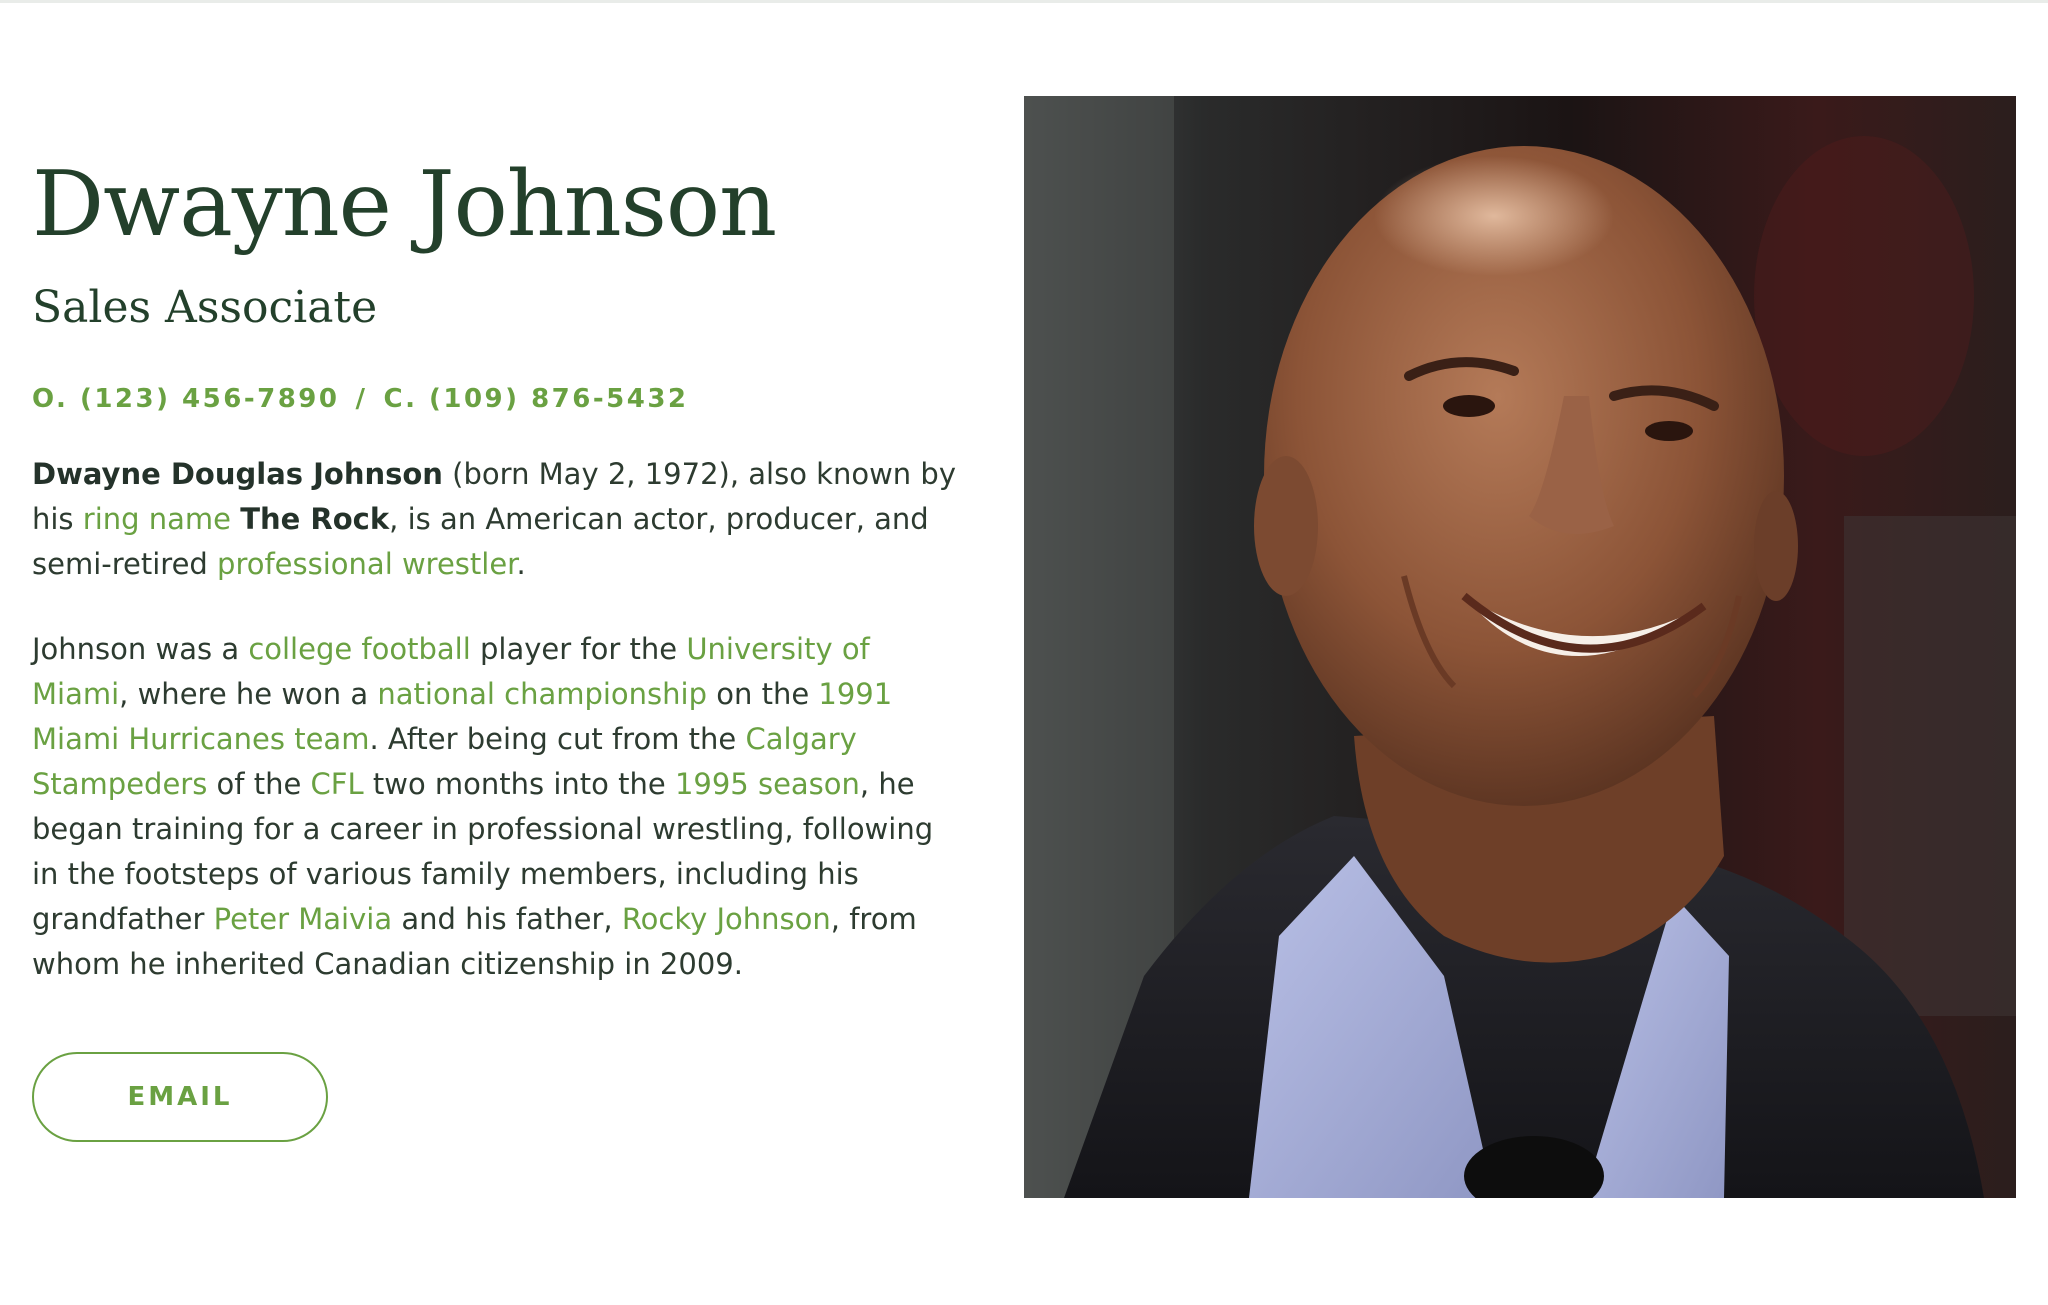  What do you see at coordinates (404, 204) in the screenshot?
I see `profile-name: Dwayne Johnson` at bounding box center [404, 204].